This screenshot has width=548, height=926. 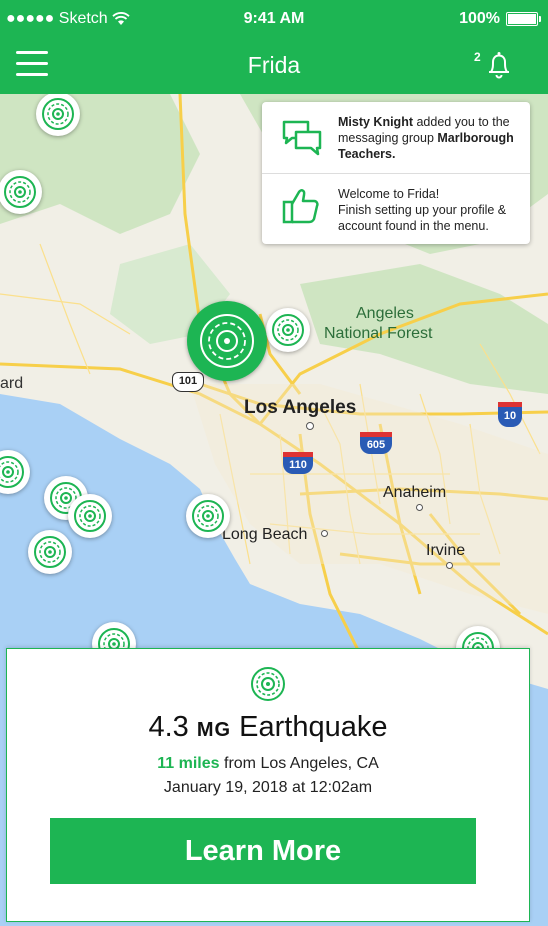 I want to click on highway-shield-label: 110, so click(x=298, y=465).